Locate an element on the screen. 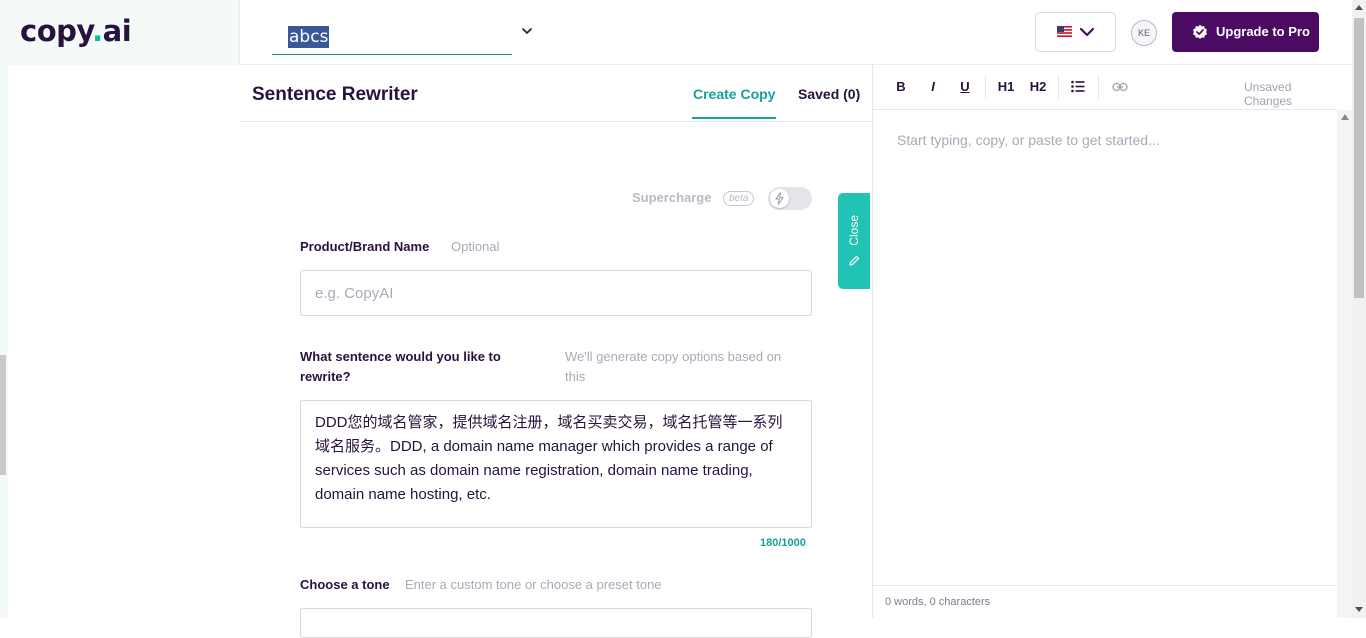 This screenshot has width=1366, height=638. beta-badge: beta is located at coordinates (739, 198).